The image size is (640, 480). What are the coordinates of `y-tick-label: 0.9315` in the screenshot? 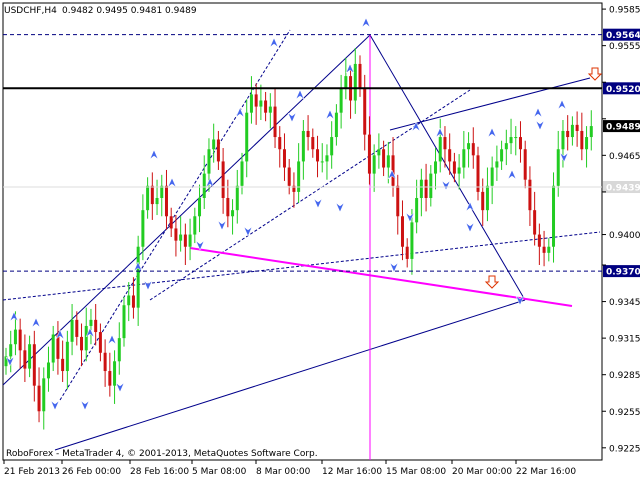 It's located at (624, 340).